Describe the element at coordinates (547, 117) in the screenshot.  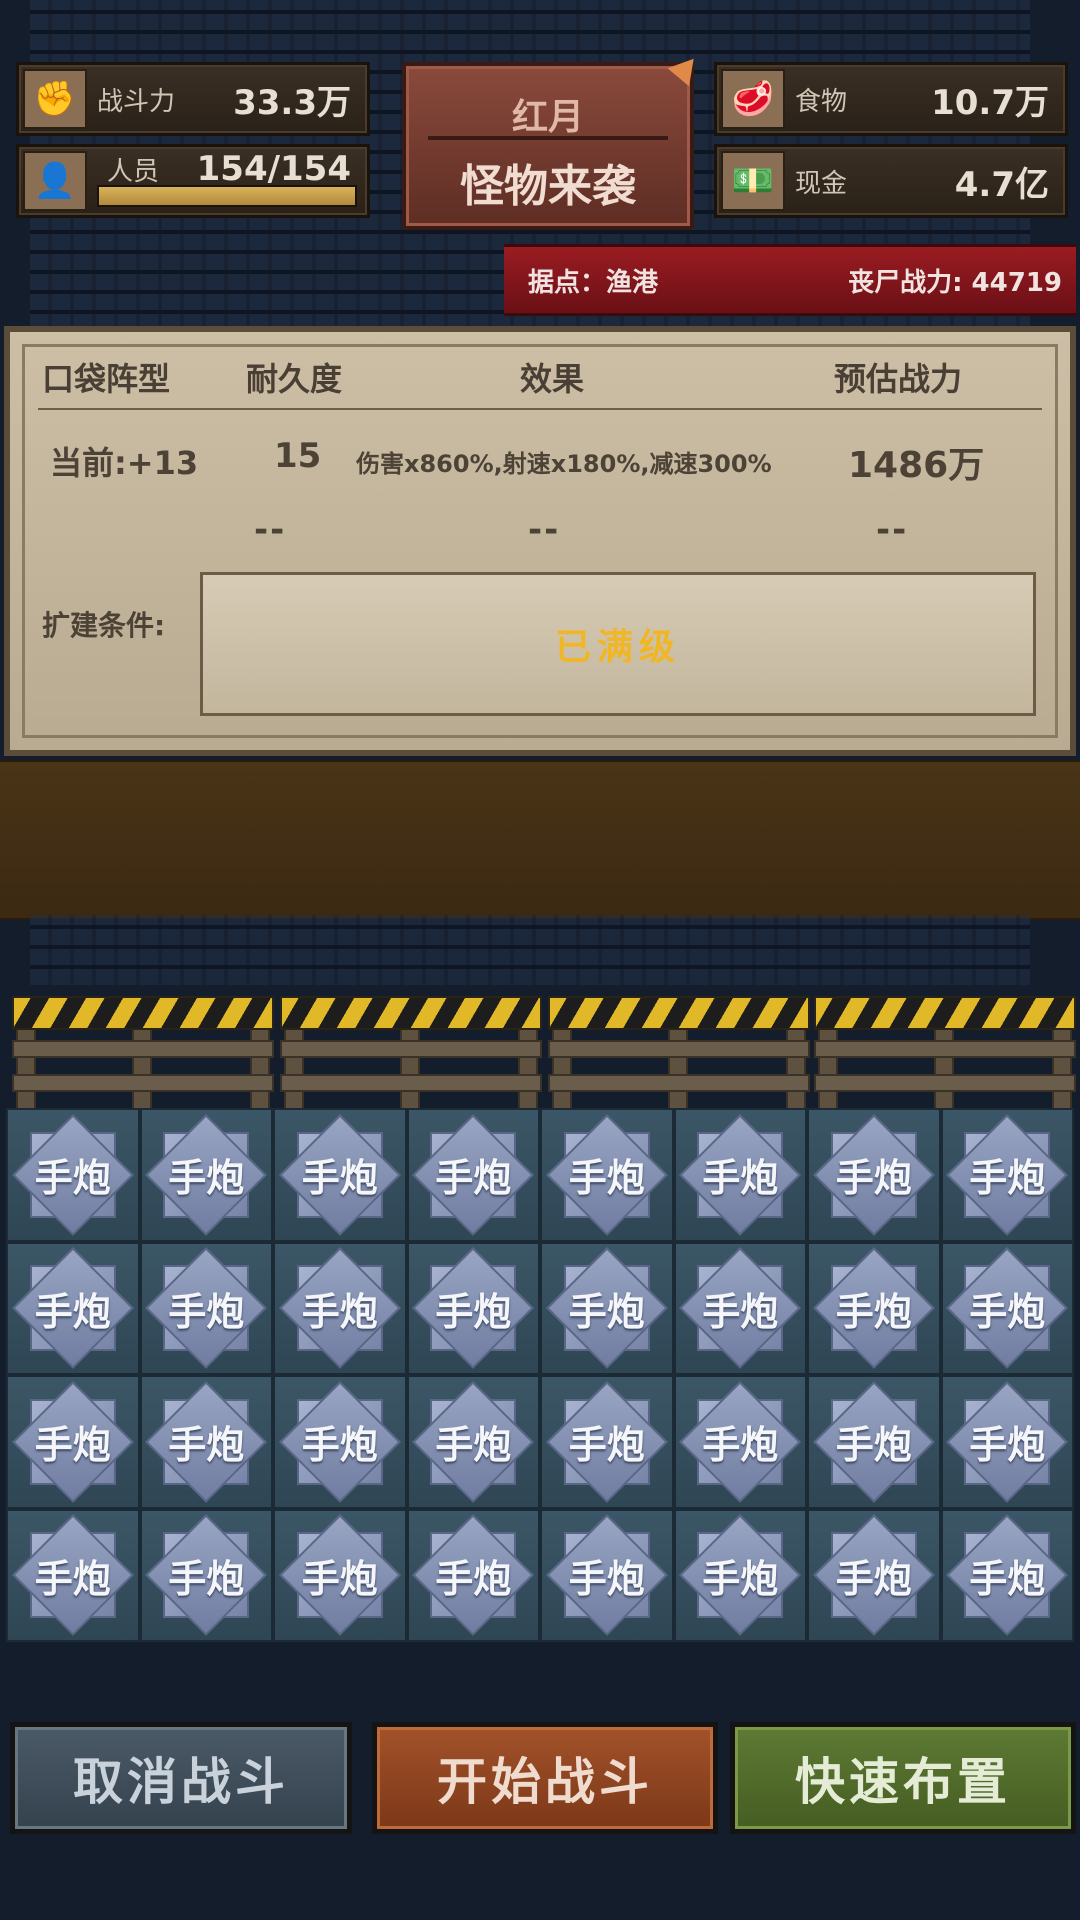
I see `event-title: 红月` at that location.